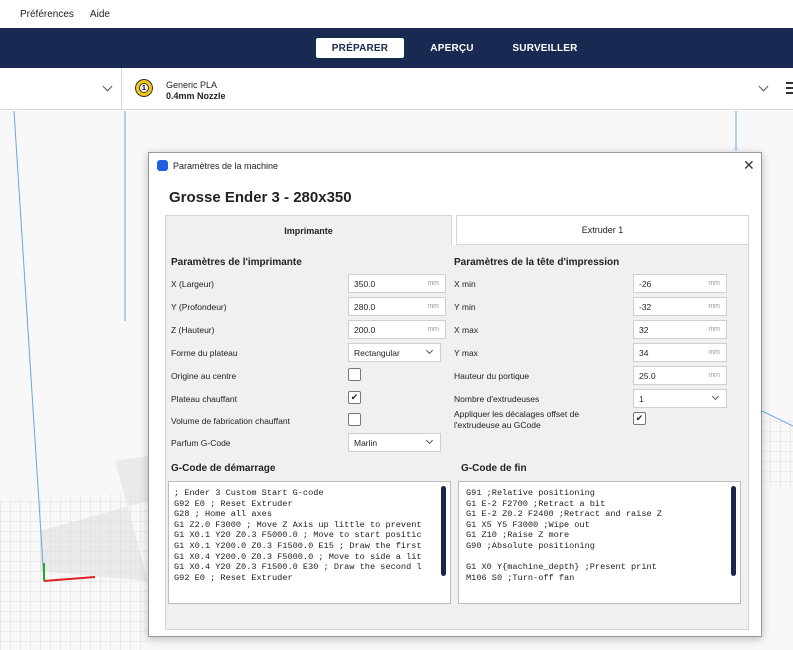  I want to click on close-icon: ✕, so click(749, 165).